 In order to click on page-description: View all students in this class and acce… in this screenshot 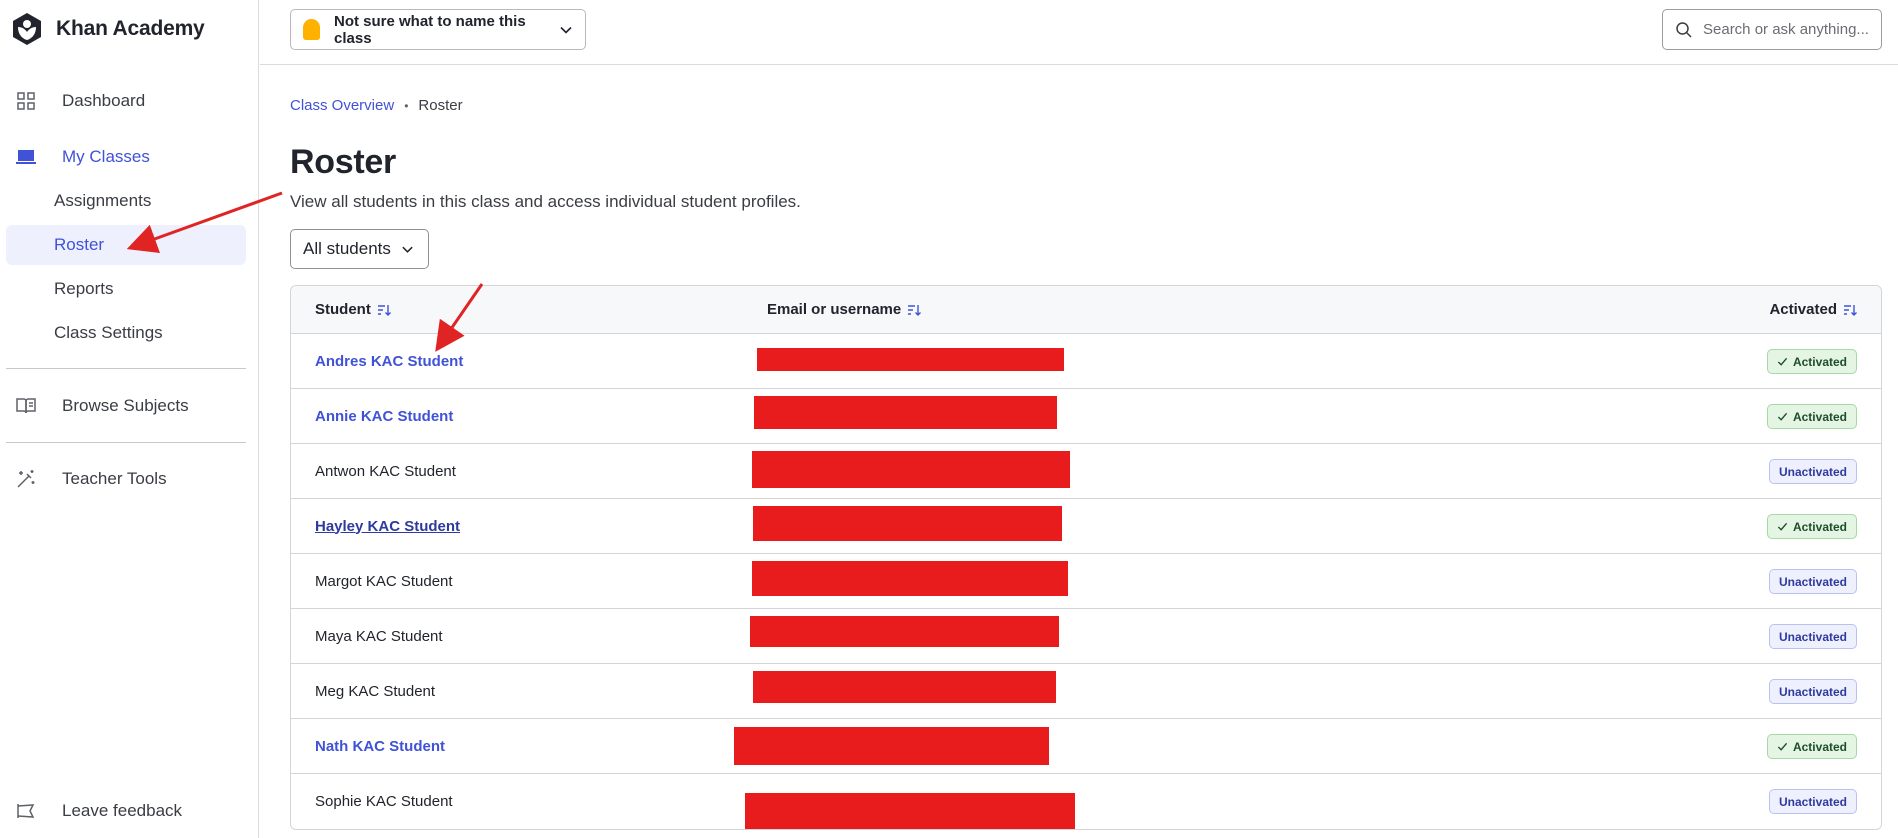, I will do `click(545, 201)`.